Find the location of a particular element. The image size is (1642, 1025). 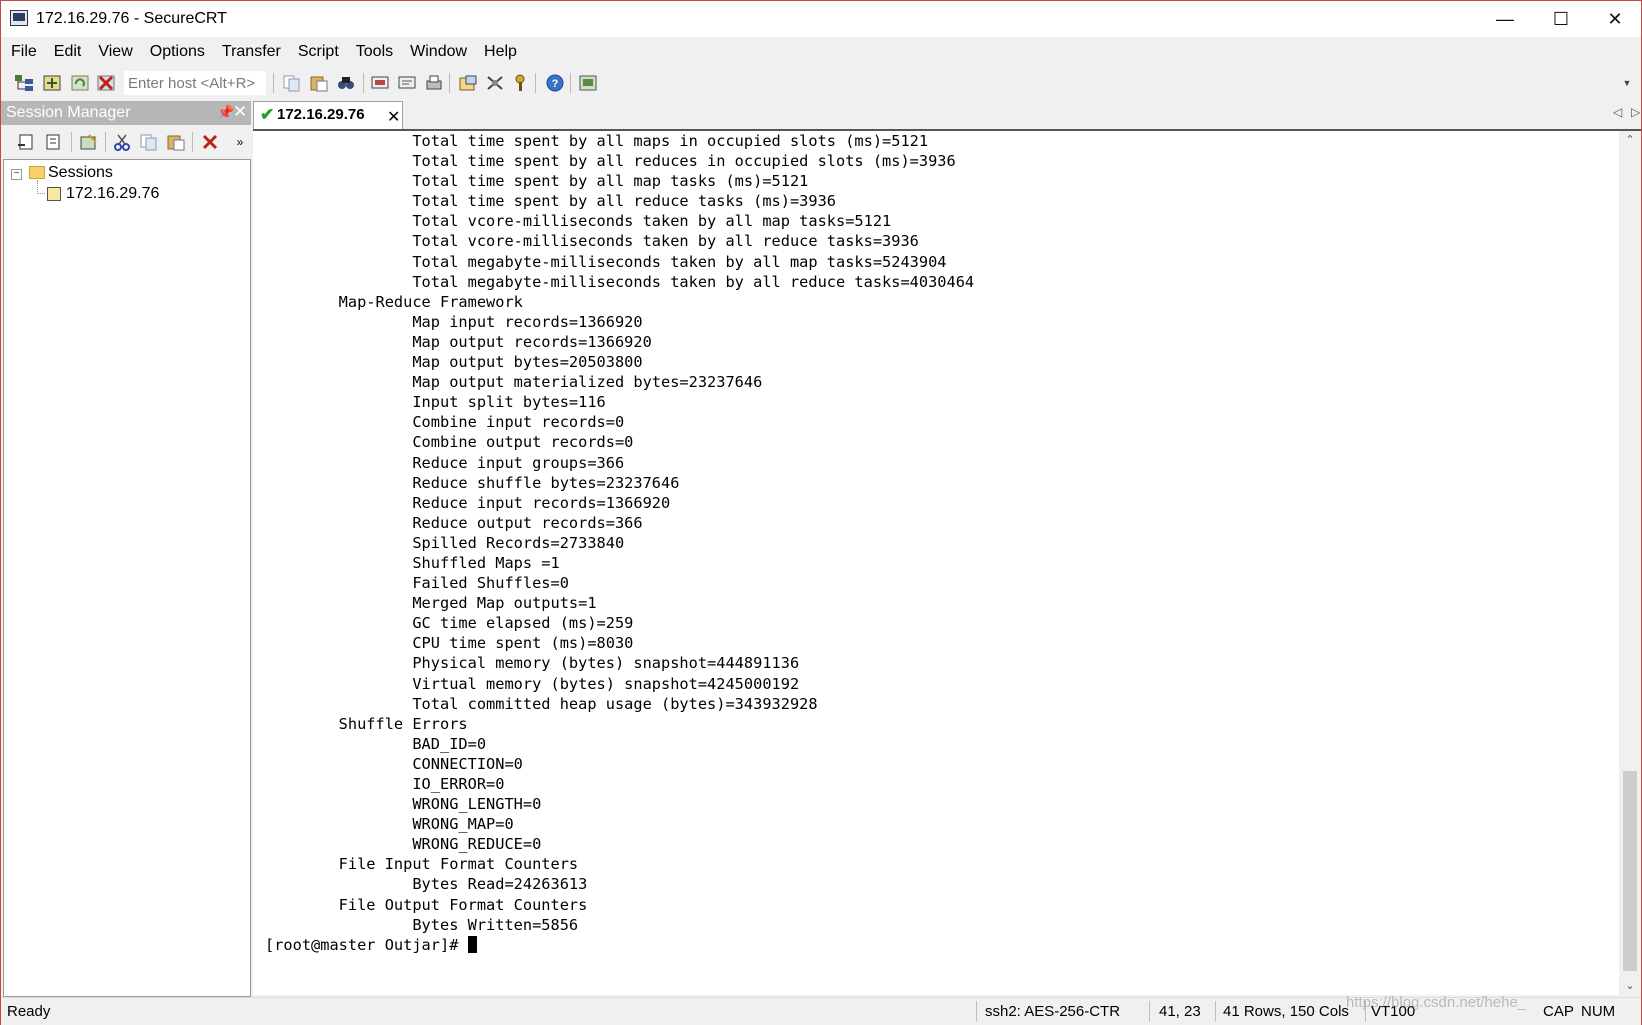

scrollbar-thumb is located at coordinates (1630, 871).